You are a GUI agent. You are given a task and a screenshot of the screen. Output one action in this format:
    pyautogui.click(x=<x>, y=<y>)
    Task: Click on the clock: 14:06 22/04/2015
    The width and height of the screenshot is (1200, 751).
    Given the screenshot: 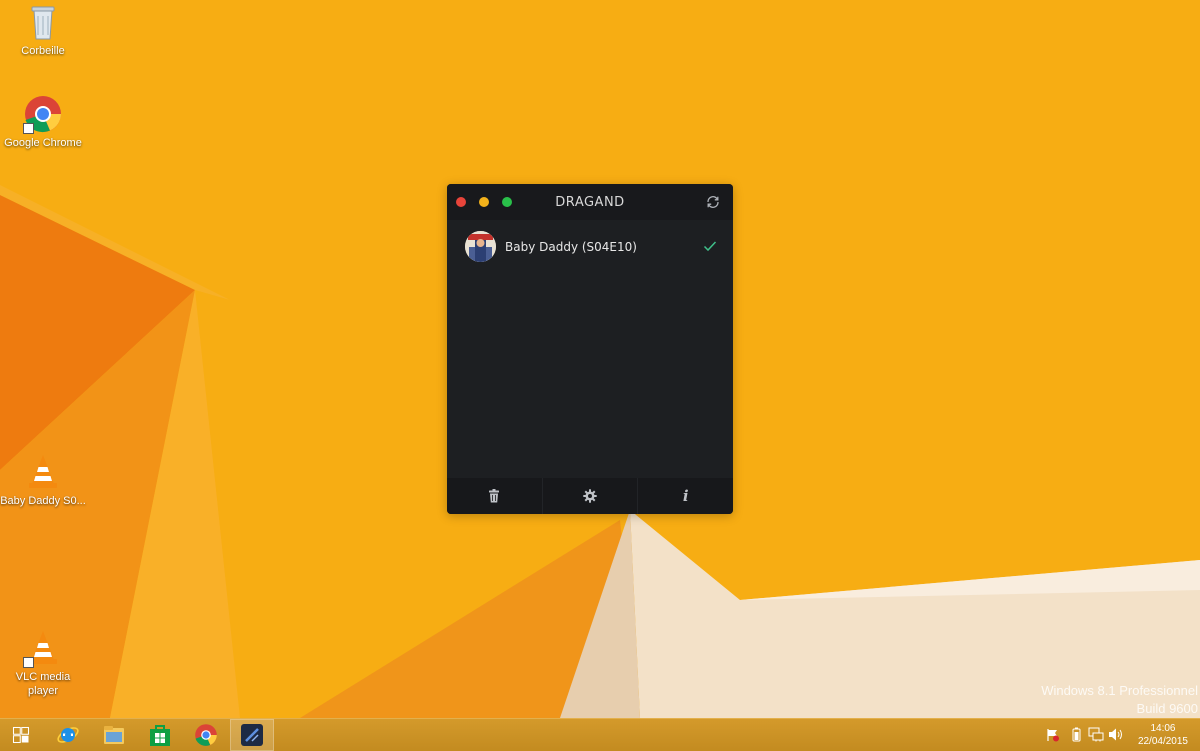 What is the action you would take?
    pyautogui.click(x=1163, y=735)
    